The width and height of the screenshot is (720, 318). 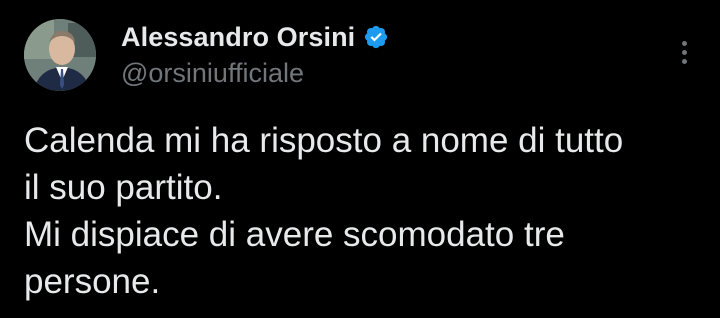 I want to click on name-row: Alessandro Orsini, so click(x=255, y=37).